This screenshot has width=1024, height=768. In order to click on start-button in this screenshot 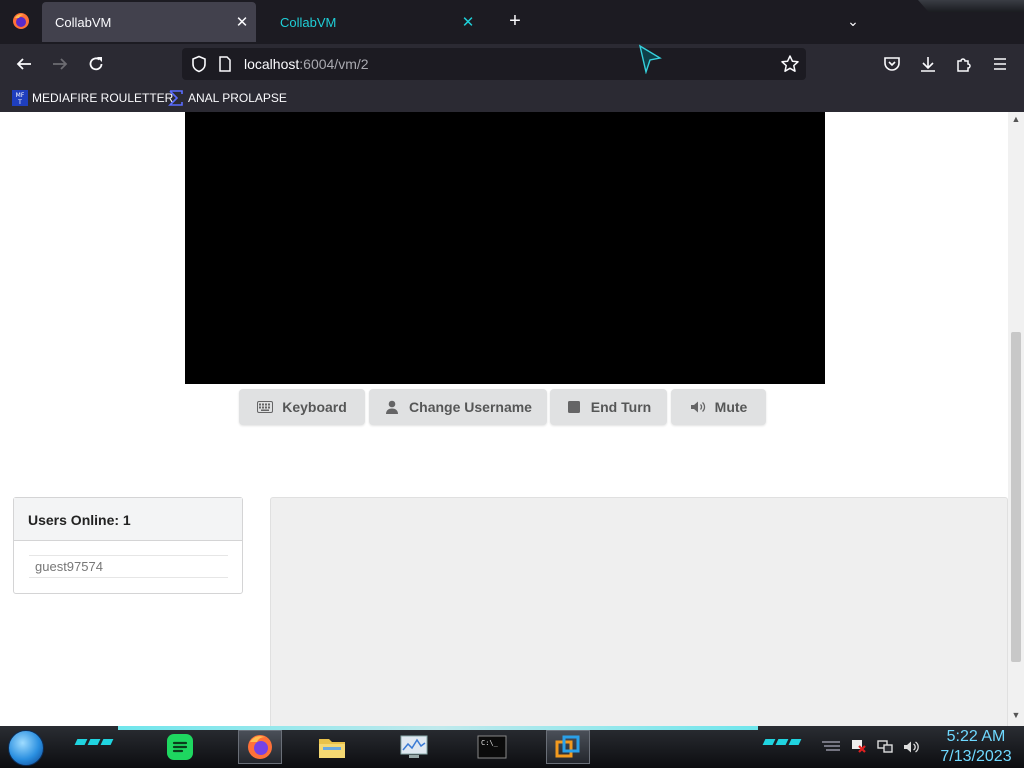, I will do `click(26, 748)`.